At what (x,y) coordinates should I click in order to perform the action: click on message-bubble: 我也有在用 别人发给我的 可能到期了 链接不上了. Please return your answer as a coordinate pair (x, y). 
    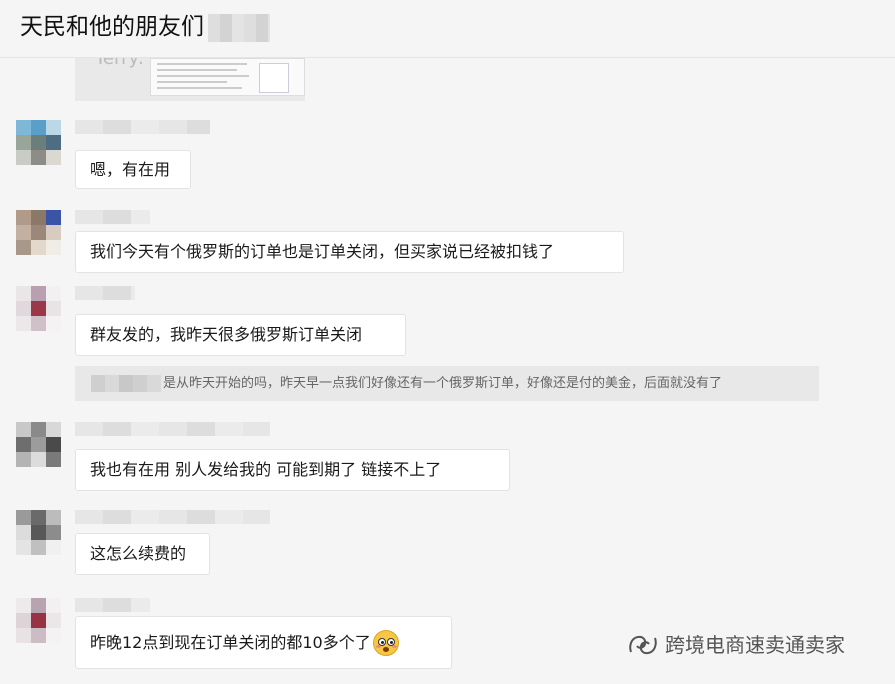
    Looking at the image, I should click on (292, 470).